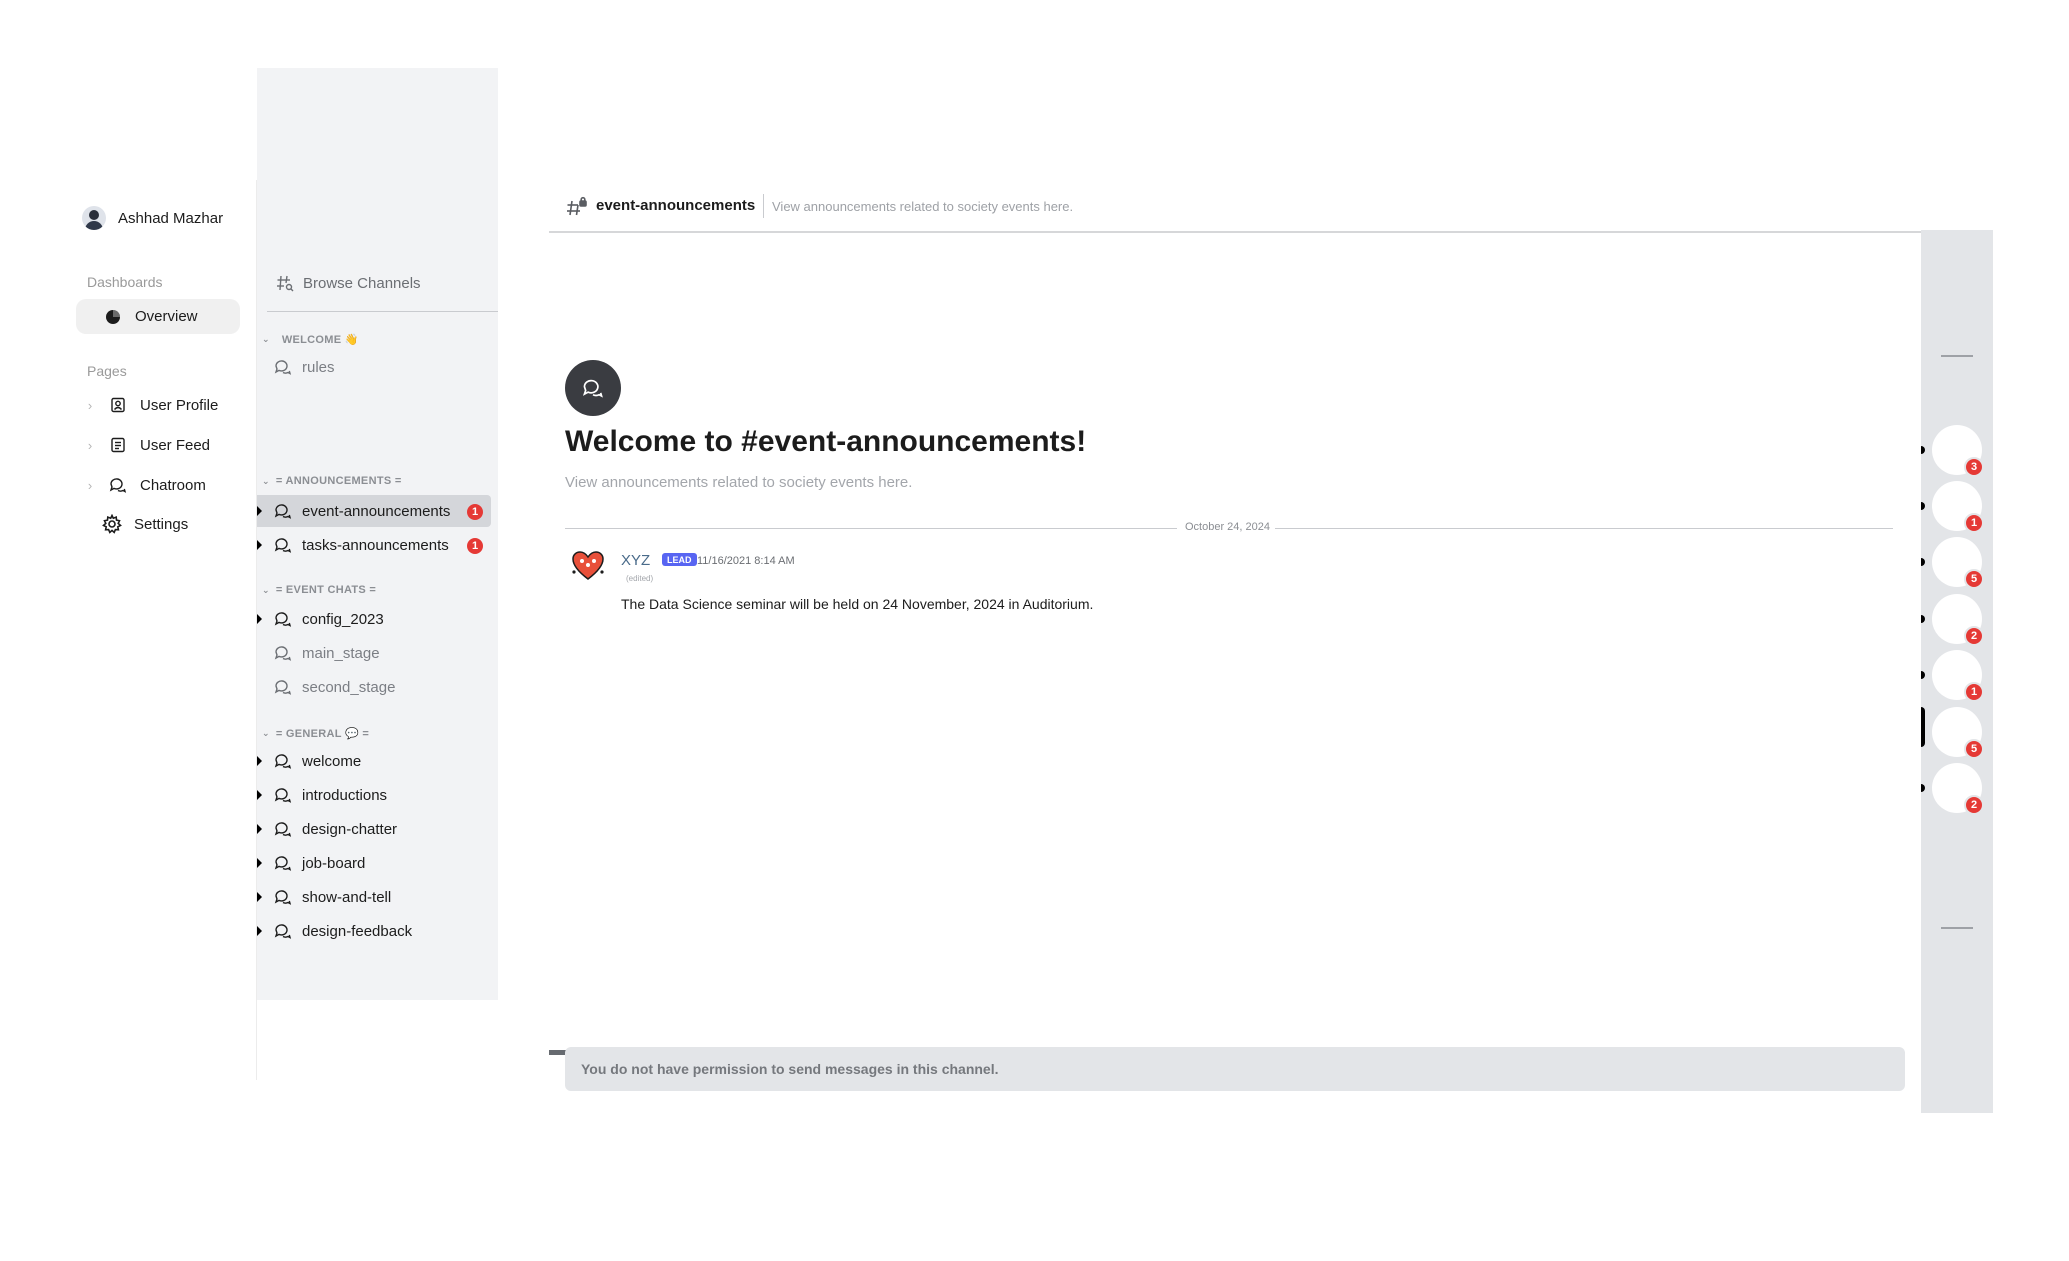 The height and width of the screenshot is (1261, 2069). I want to click on channel-job-board: job-board, so click(374, 863).